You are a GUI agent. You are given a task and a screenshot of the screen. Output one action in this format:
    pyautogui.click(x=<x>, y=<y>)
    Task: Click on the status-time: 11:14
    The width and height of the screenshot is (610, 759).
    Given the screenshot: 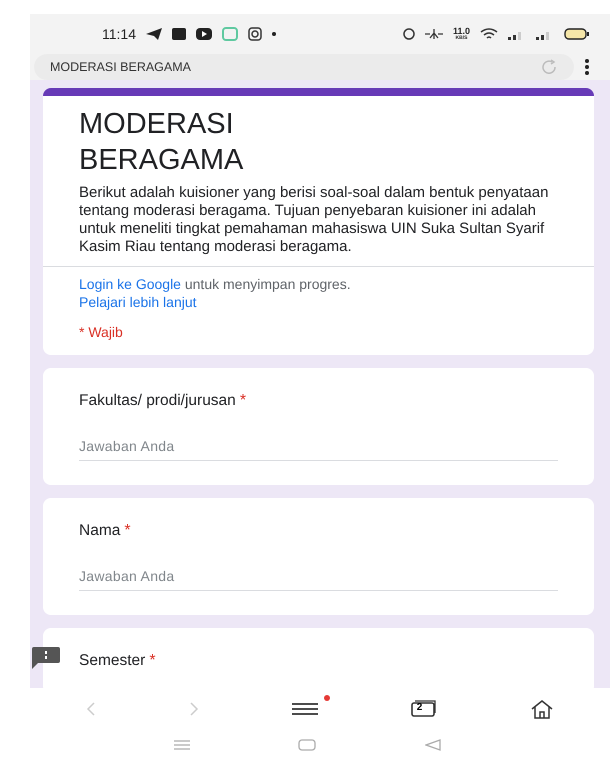 What is the action you would take?
    pyautogui.click(x=119, y=34)
    